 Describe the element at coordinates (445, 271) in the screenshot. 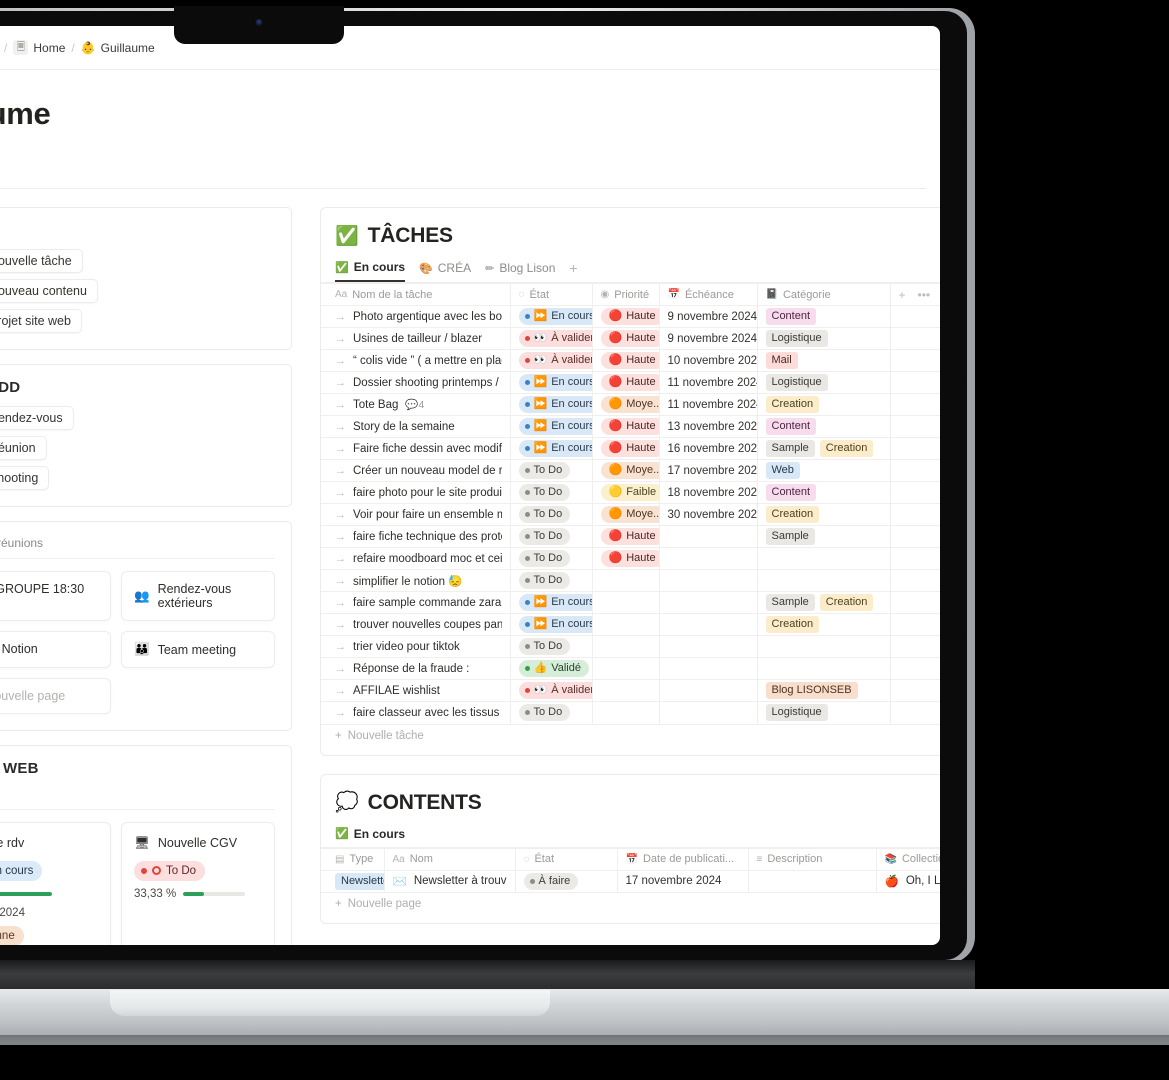

I see `tab-crea: 🎨 CRÉA` at that location.